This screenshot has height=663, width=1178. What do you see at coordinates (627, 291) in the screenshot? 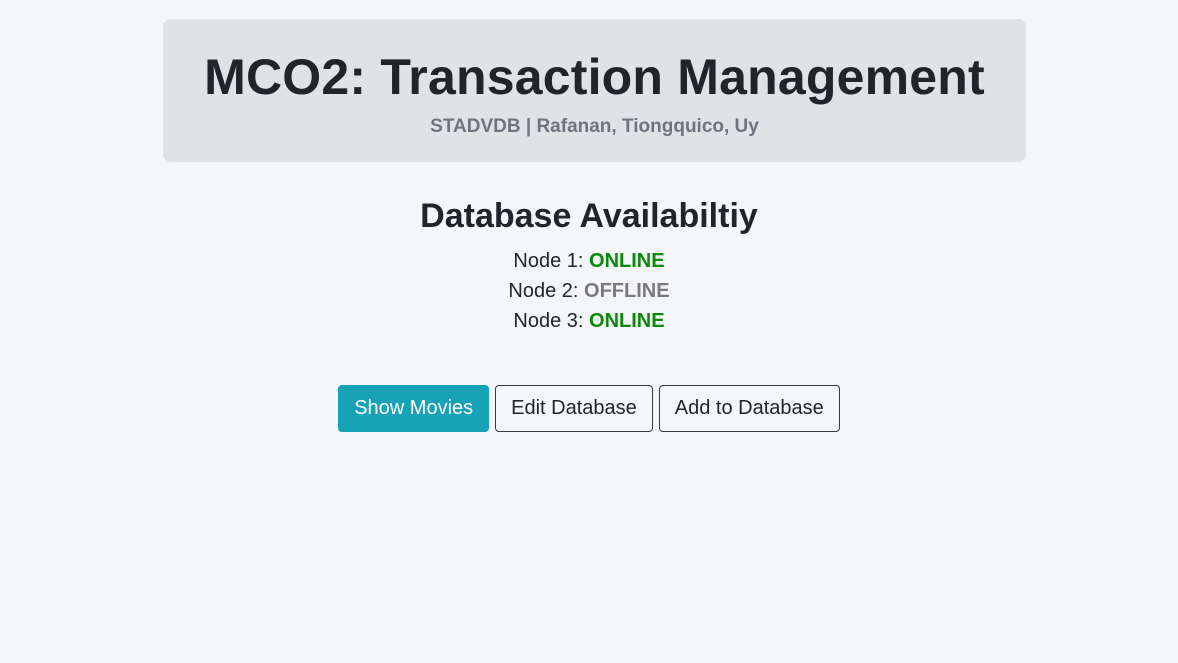
I see `node-status-badge: OFFLINE` at bounding box center [627, 291].